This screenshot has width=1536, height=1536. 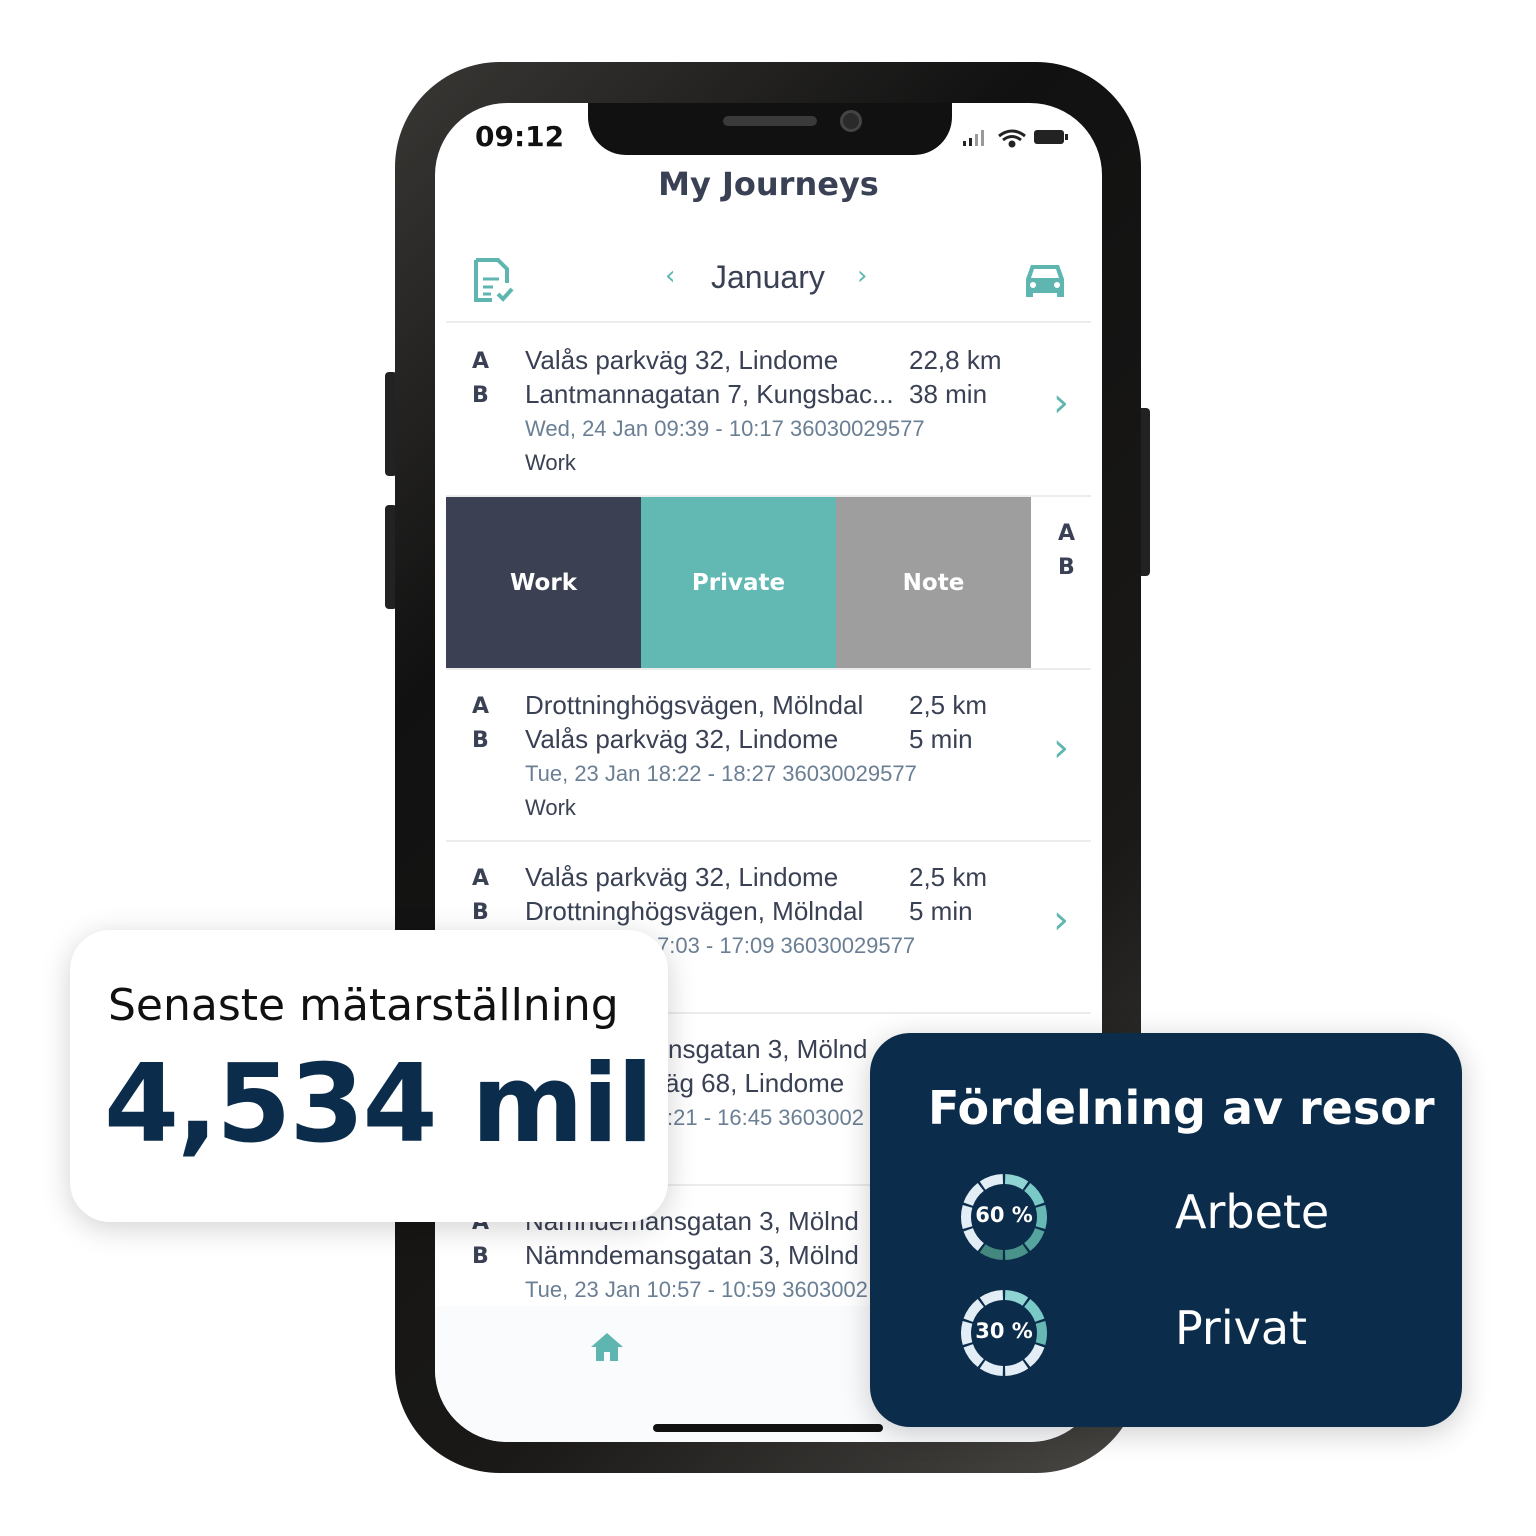 I want to click on journey-meta: Tue, 23 Jan 10:57 - 10:59 3603002, so click(x=696, y=1289).